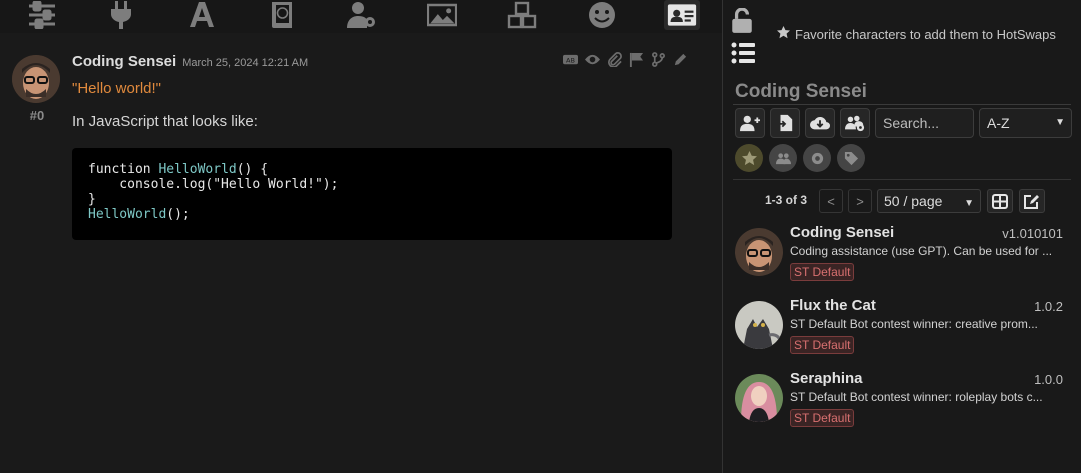  Describe the element at coordinates (614, 59) in the screenshot. I see `paperclip-icon` at that location.